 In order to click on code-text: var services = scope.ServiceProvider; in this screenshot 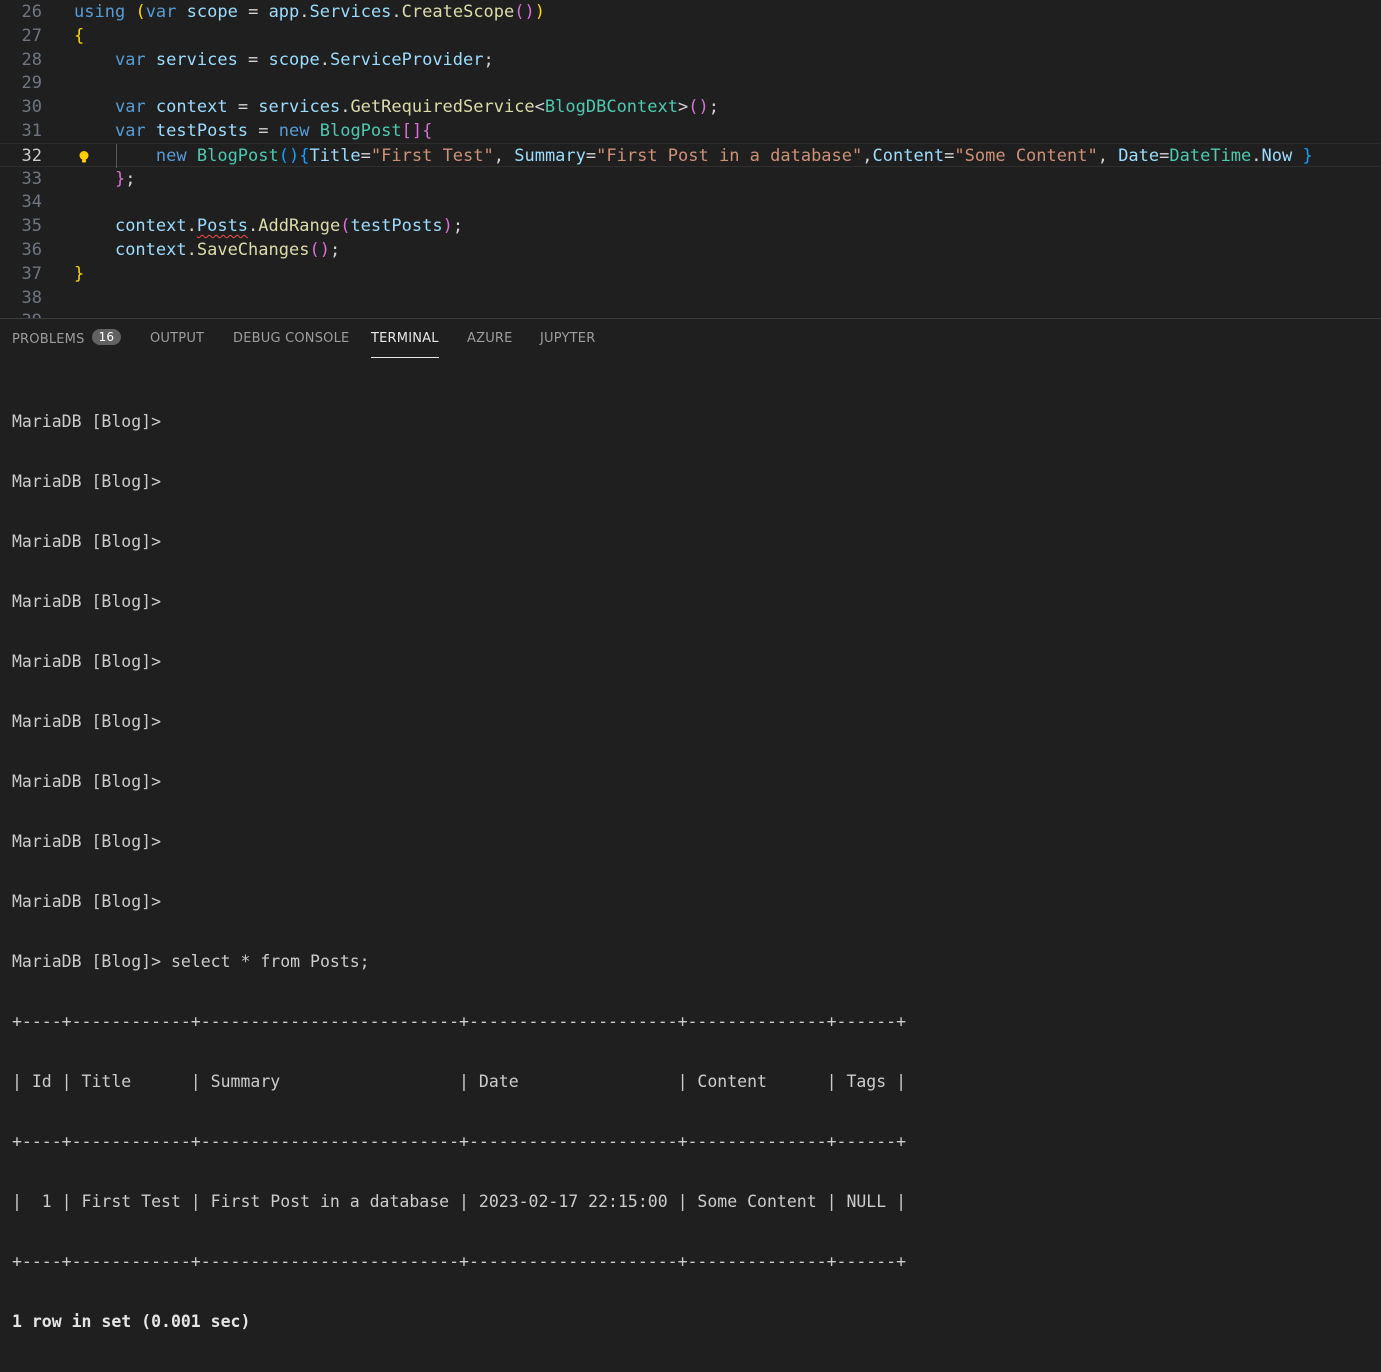, I will do `click(284, 60)`.